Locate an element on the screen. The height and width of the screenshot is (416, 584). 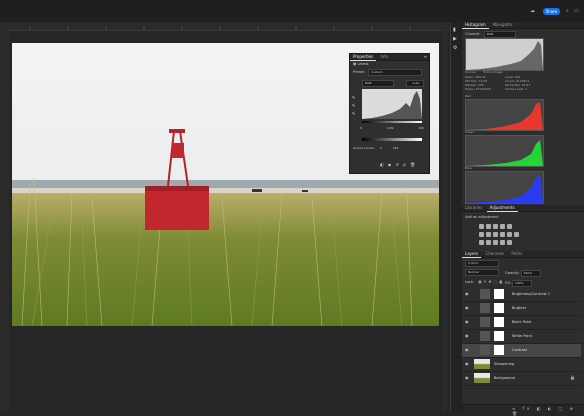
tab-properties: Properties is located at coordinates (363, 57).